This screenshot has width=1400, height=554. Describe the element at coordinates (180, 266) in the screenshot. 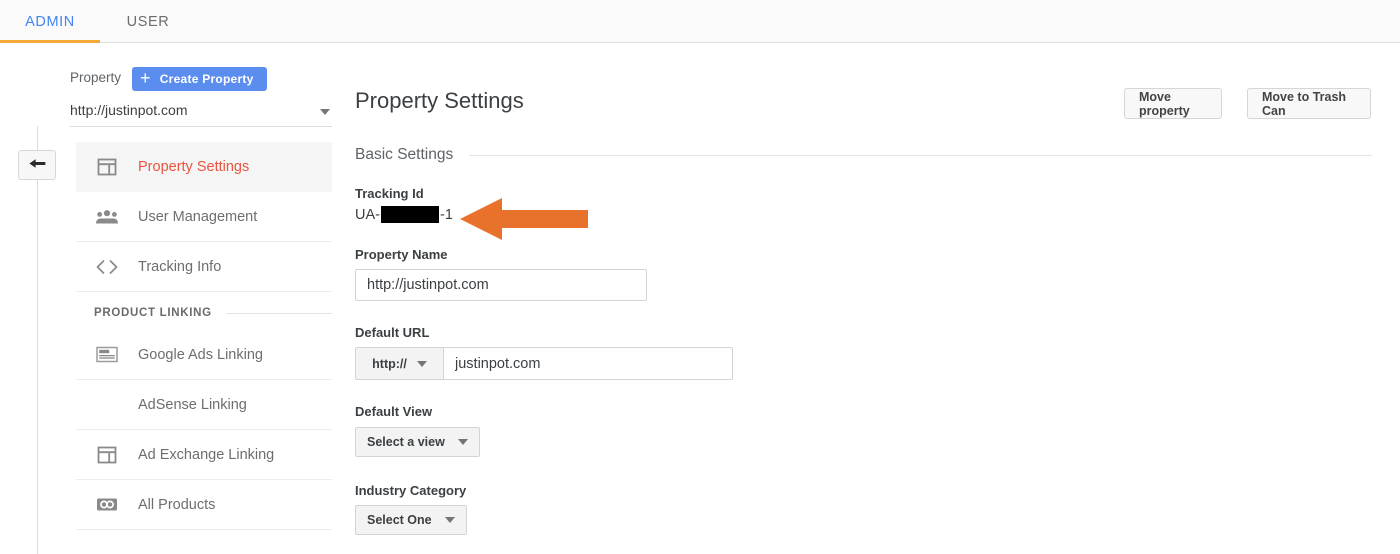

I see `sidebar-item-label: Tracking Info` at that location.